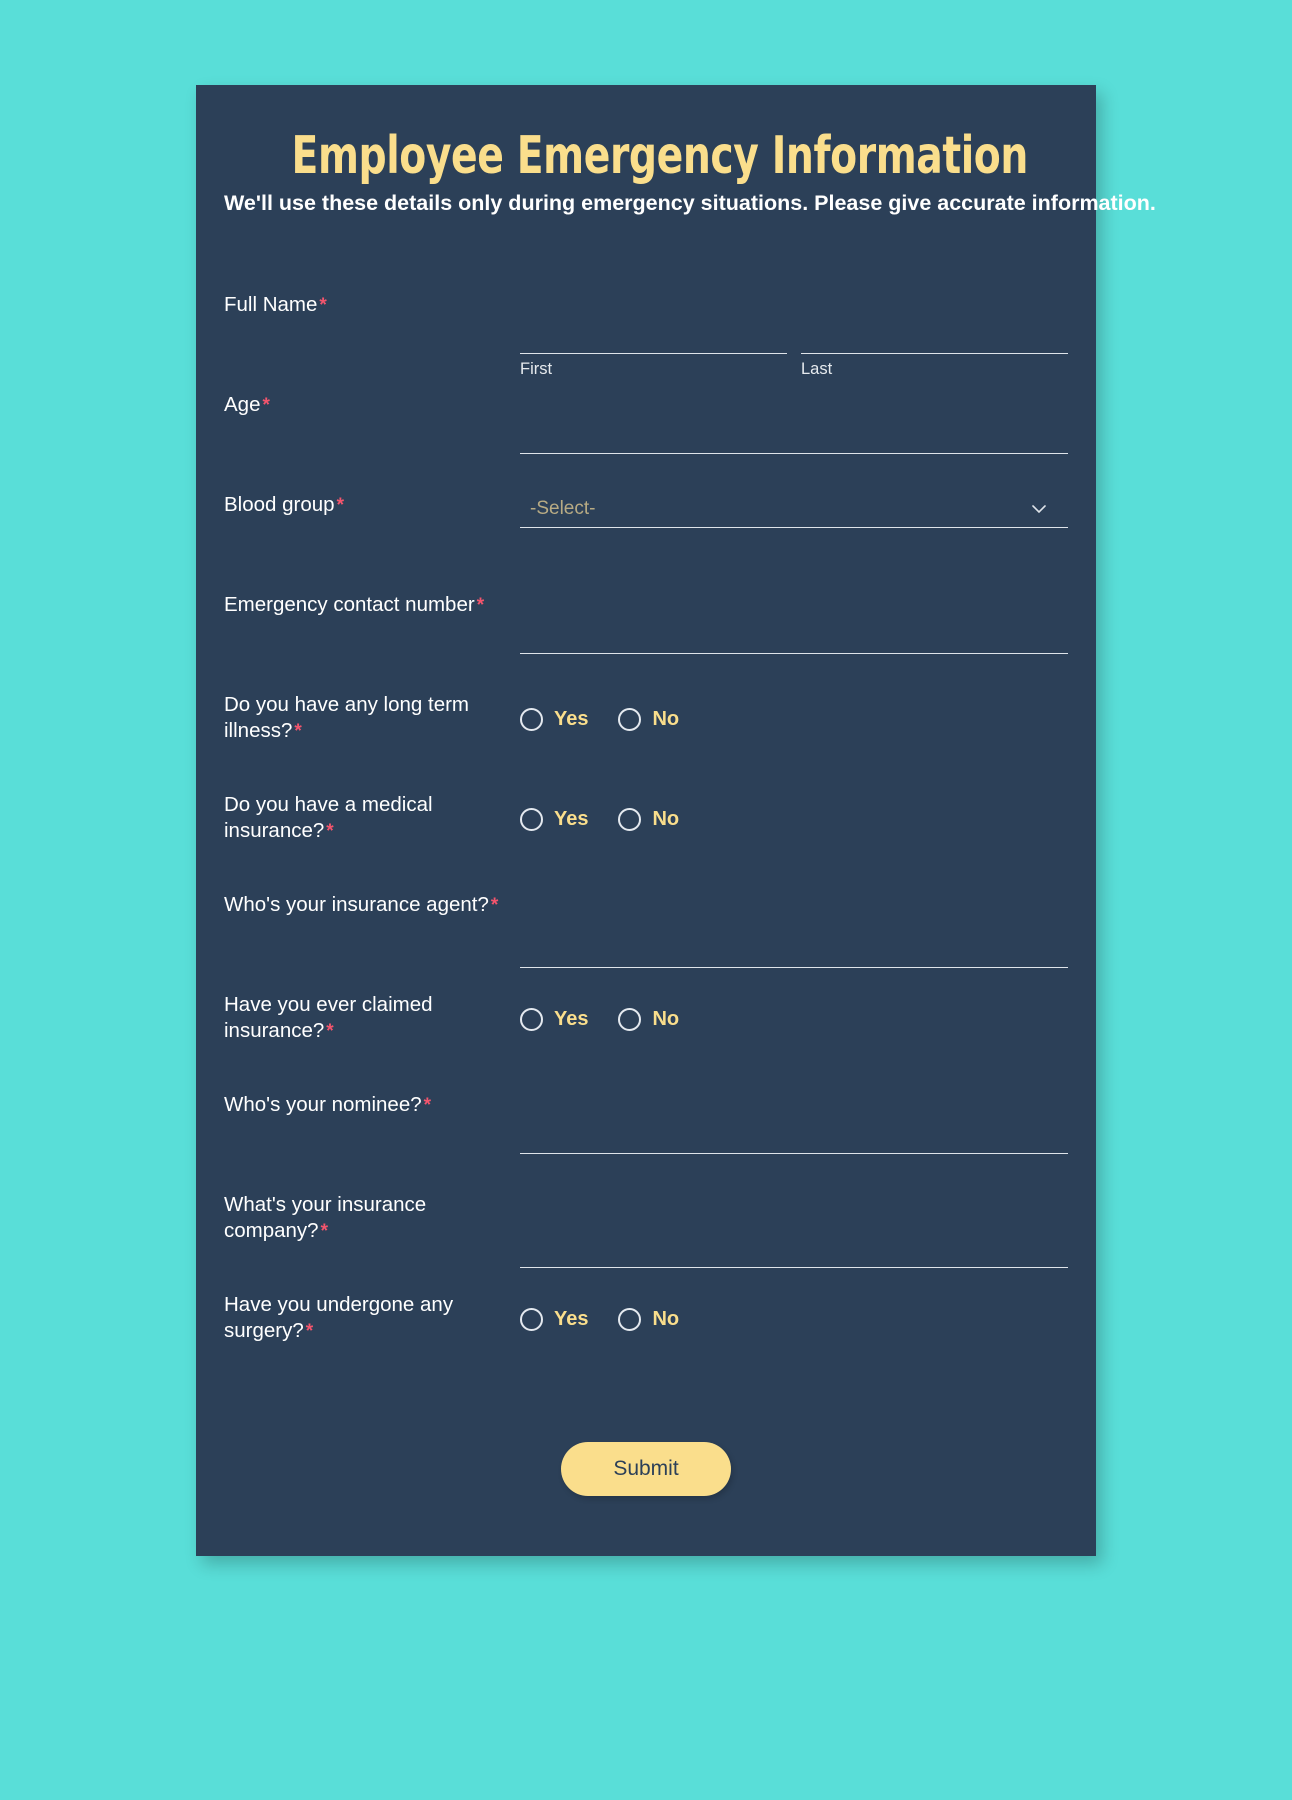  Describe the element at coordinates (794, 929) in the screenshot. I see `control-insurance-agent` at that location.